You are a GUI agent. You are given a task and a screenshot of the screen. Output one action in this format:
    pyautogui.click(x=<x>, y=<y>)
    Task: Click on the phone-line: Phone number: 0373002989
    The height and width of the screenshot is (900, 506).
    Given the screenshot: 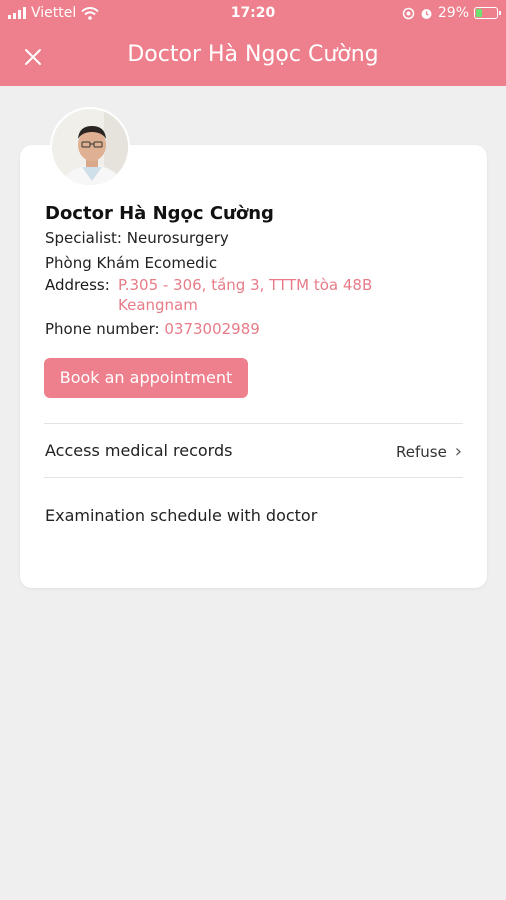 What is the action you would take?
    pyautogui.click(x=152, y=329)
    